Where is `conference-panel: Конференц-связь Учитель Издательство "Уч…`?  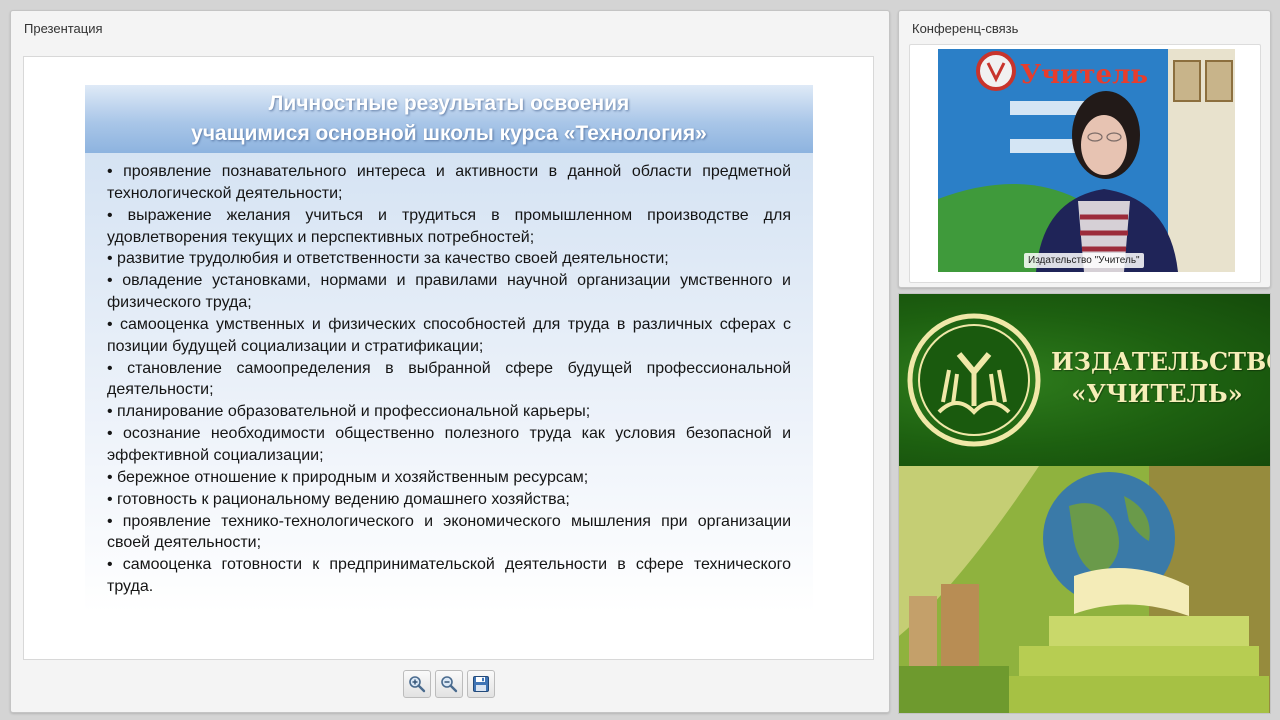
conference-panel: Конференц-связь Учитель Издательство "Уч… is located at coordinates (1084, 149).